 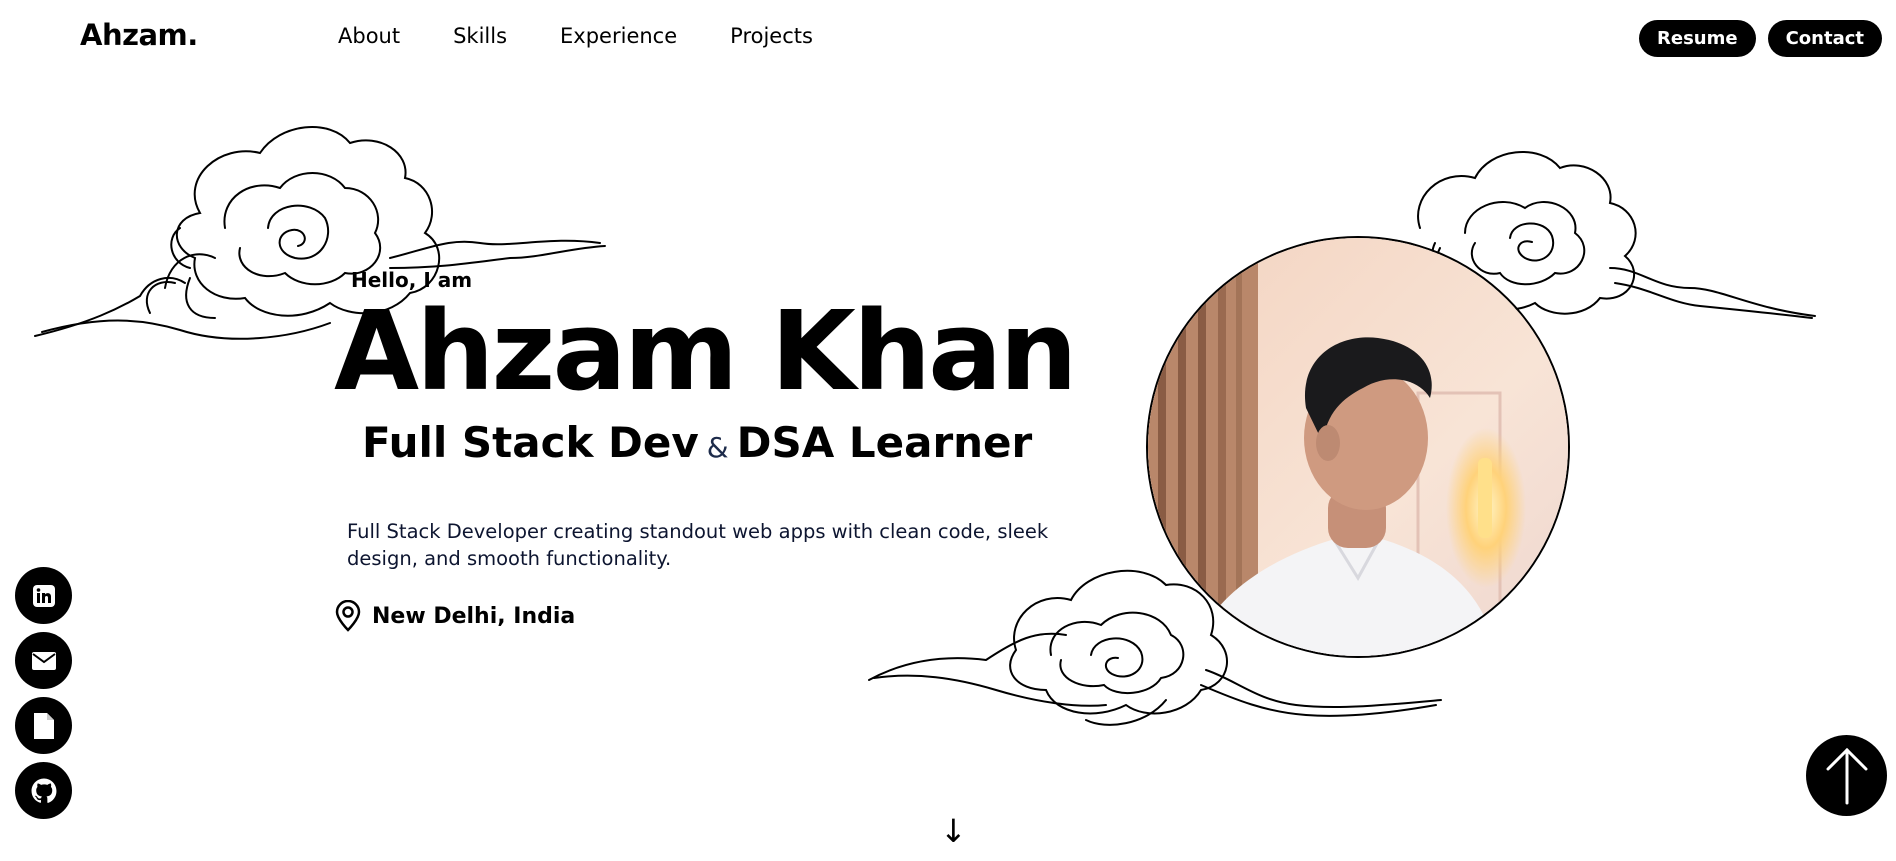 I want to click on linkedin-icon, so click(x=43, y=595).